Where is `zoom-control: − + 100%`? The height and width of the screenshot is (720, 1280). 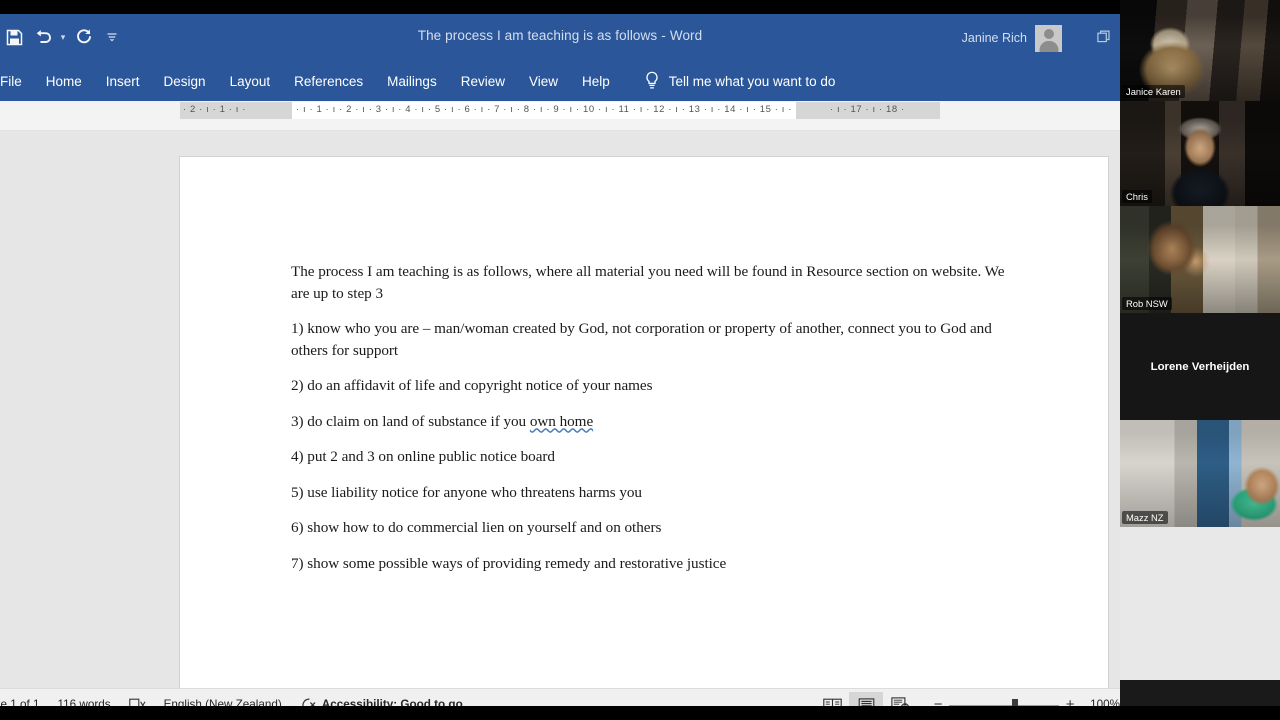
zoom-control: − + 100% is located at coordinates (1018, 701).